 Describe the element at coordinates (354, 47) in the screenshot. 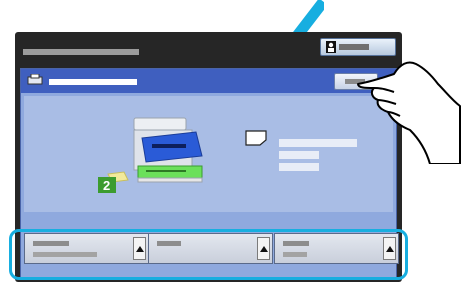

I see `login-label` at that location.